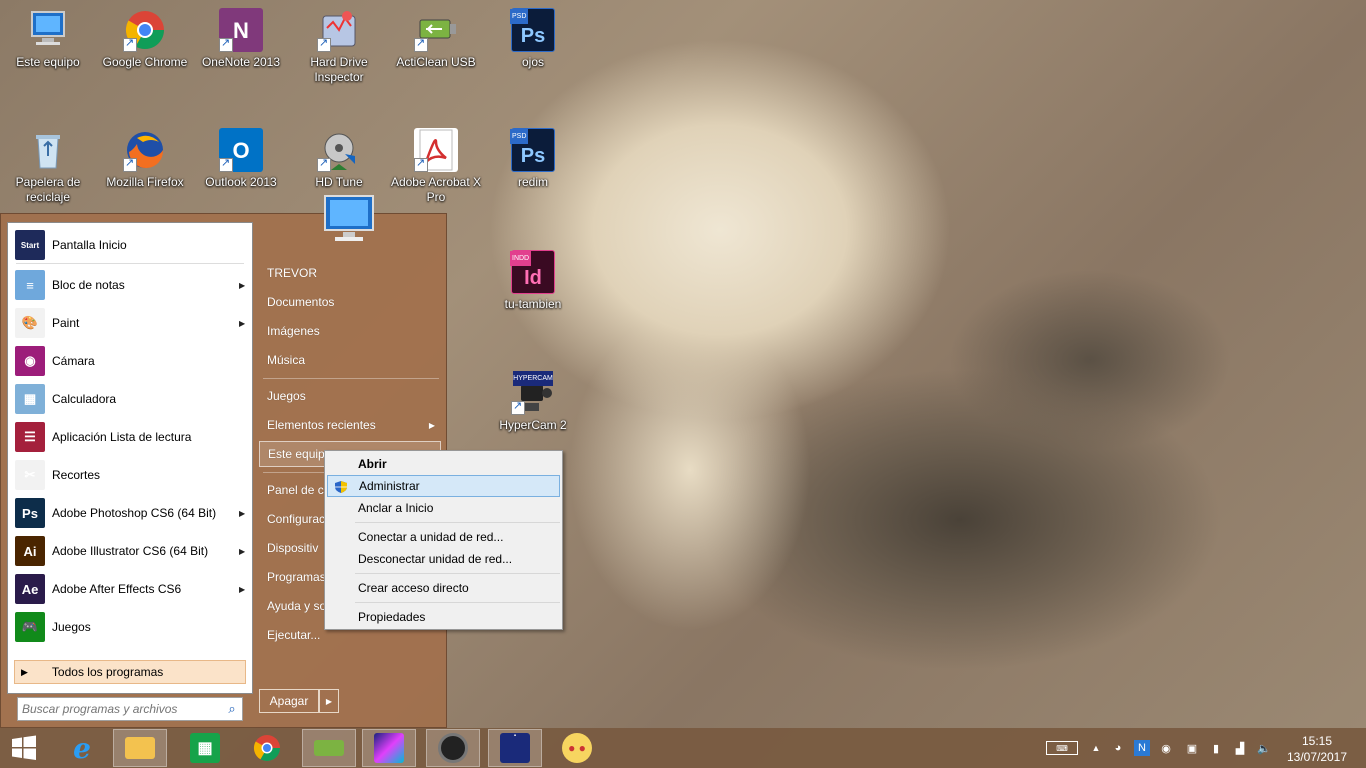 The image size is (1366, 768). I want to click on start-menu-item: ▦ Calculadora, so click(130, 399).